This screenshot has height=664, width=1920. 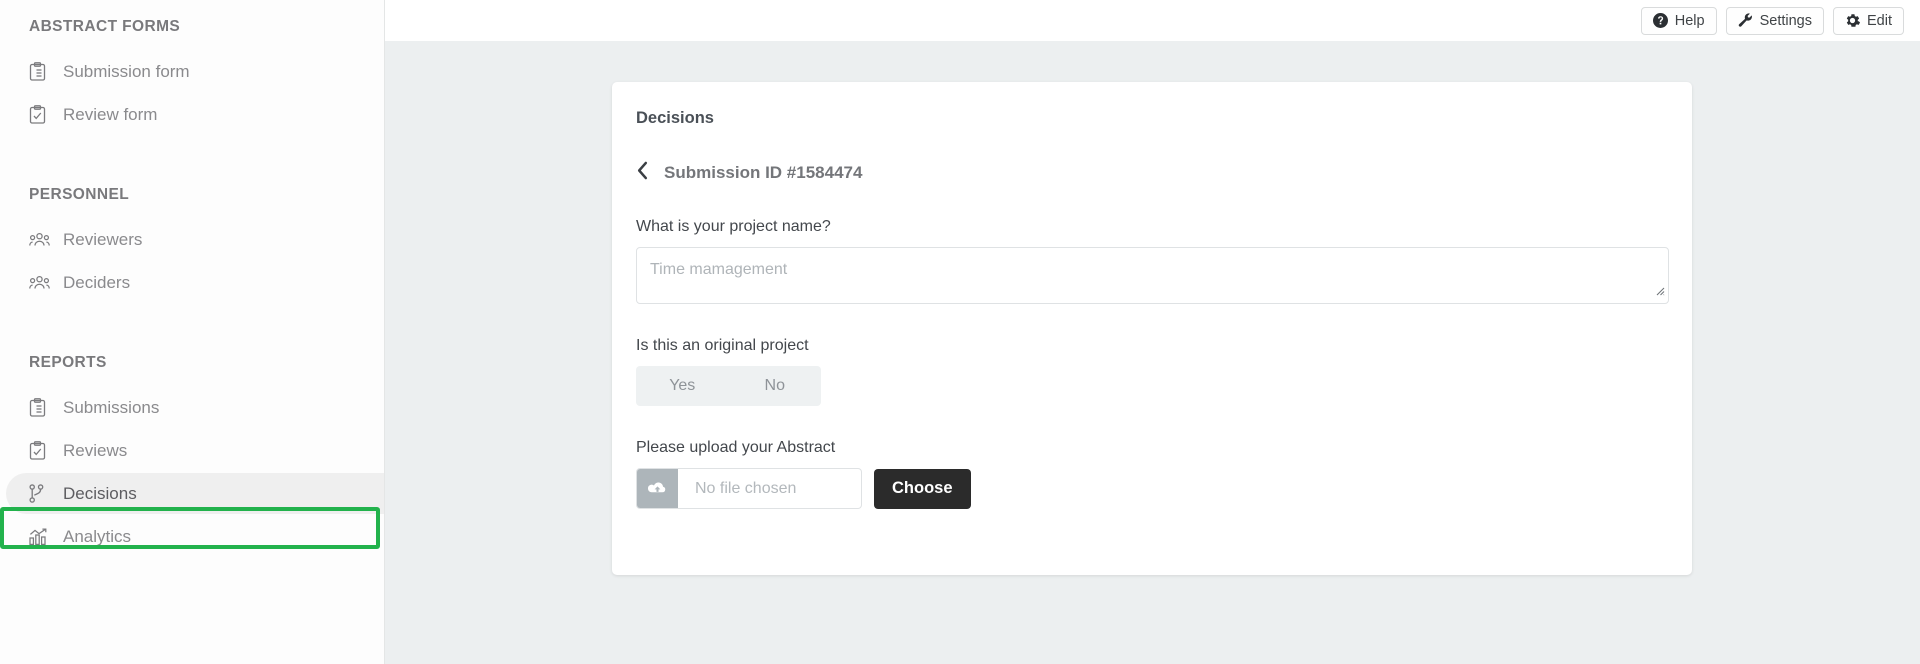 I want to click on abstract-upload-label: Please upload your Abstract, so click(x=736, y=447).